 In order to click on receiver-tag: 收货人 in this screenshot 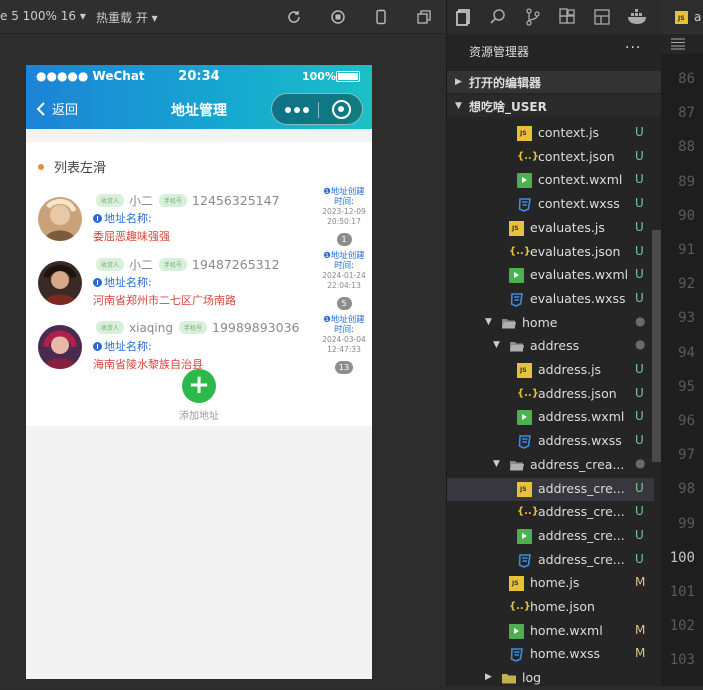, I will do `click(110, 327)`.